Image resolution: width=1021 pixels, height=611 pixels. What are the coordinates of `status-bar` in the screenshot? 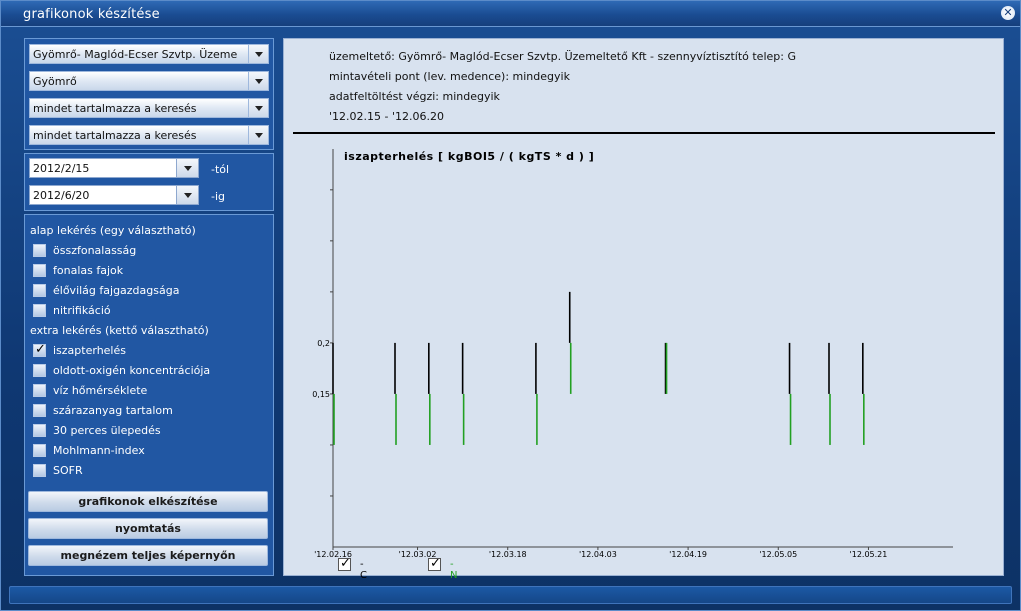 It's located at (510, 595).